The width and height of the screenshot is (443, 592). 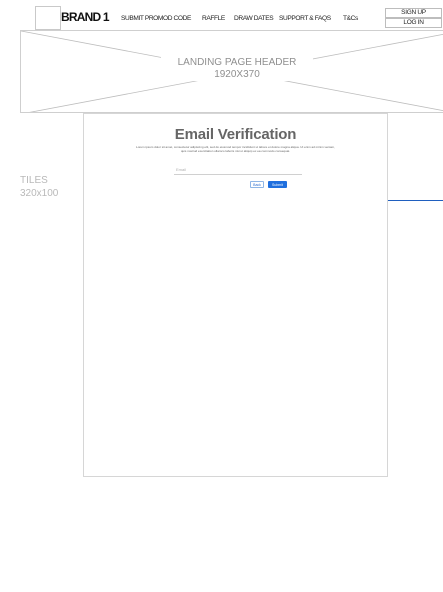 What do you see at coordinates (85, 17) in the screenshot?
I see `brand-name: BRAND 1` at bounding box center [85, 17].